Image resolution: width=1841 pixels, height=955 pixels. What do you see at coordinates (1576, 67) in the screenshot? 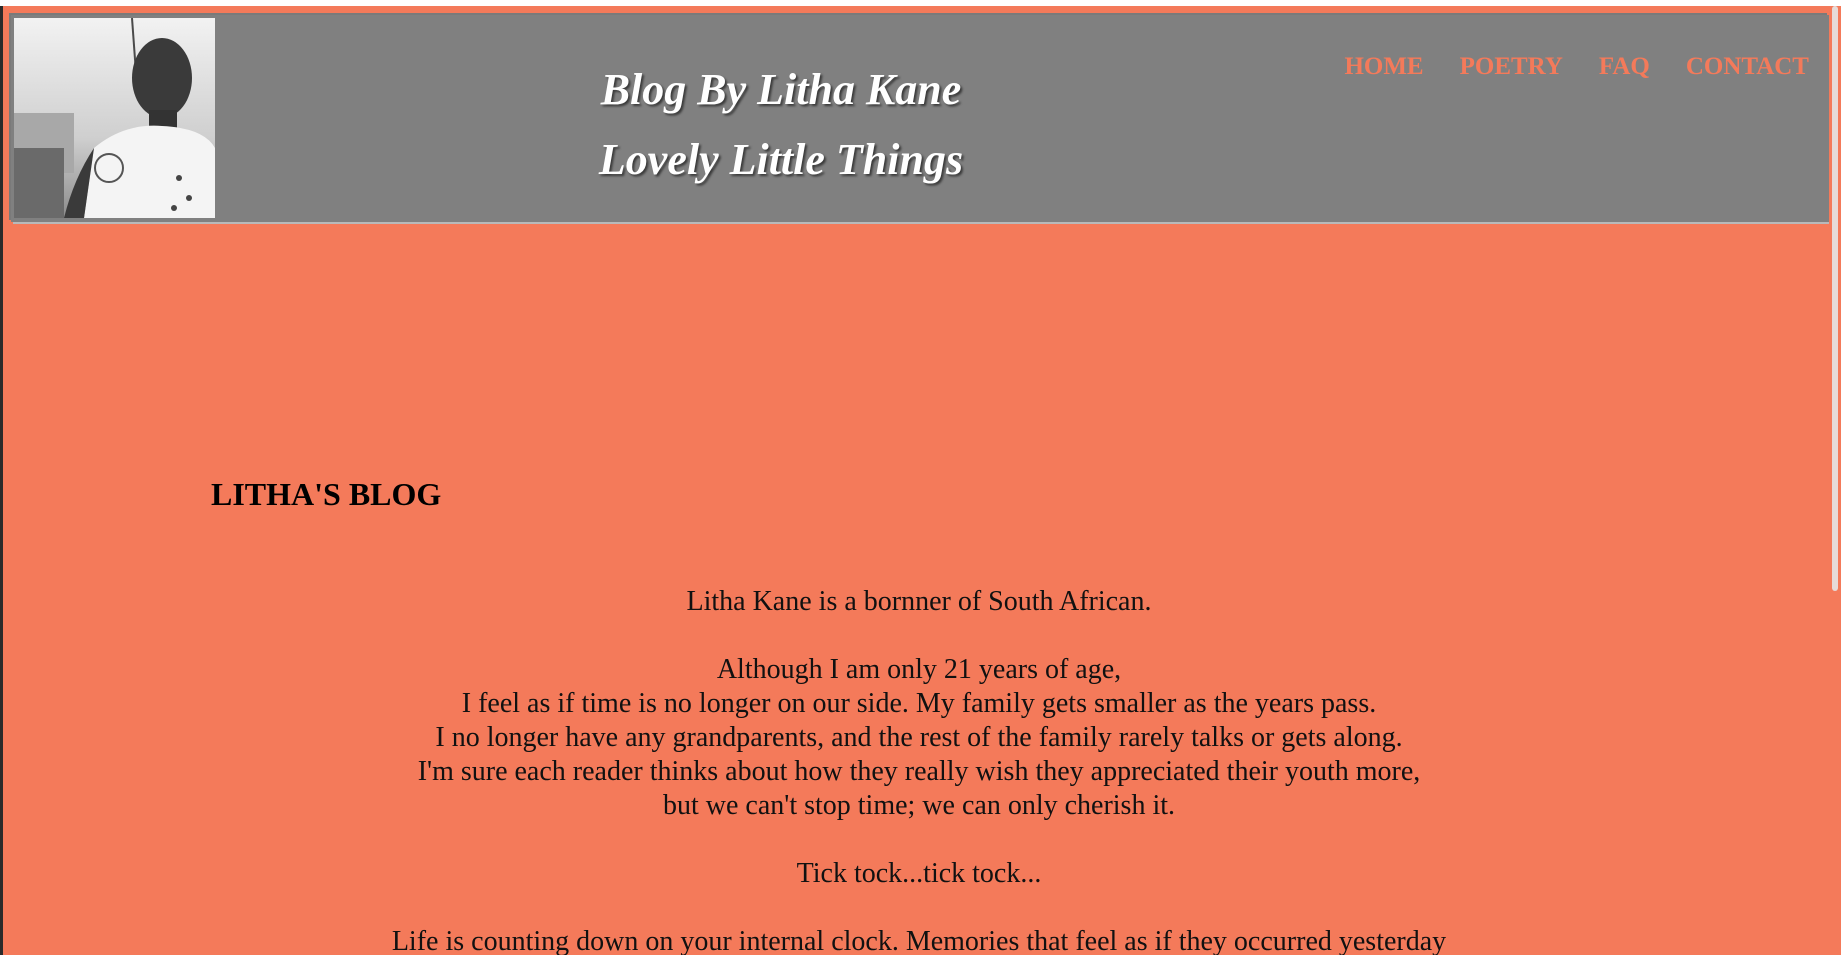
I see `main-nav: HOME POETRY FAQ CONTACT` at bounding box center [1576, 67].